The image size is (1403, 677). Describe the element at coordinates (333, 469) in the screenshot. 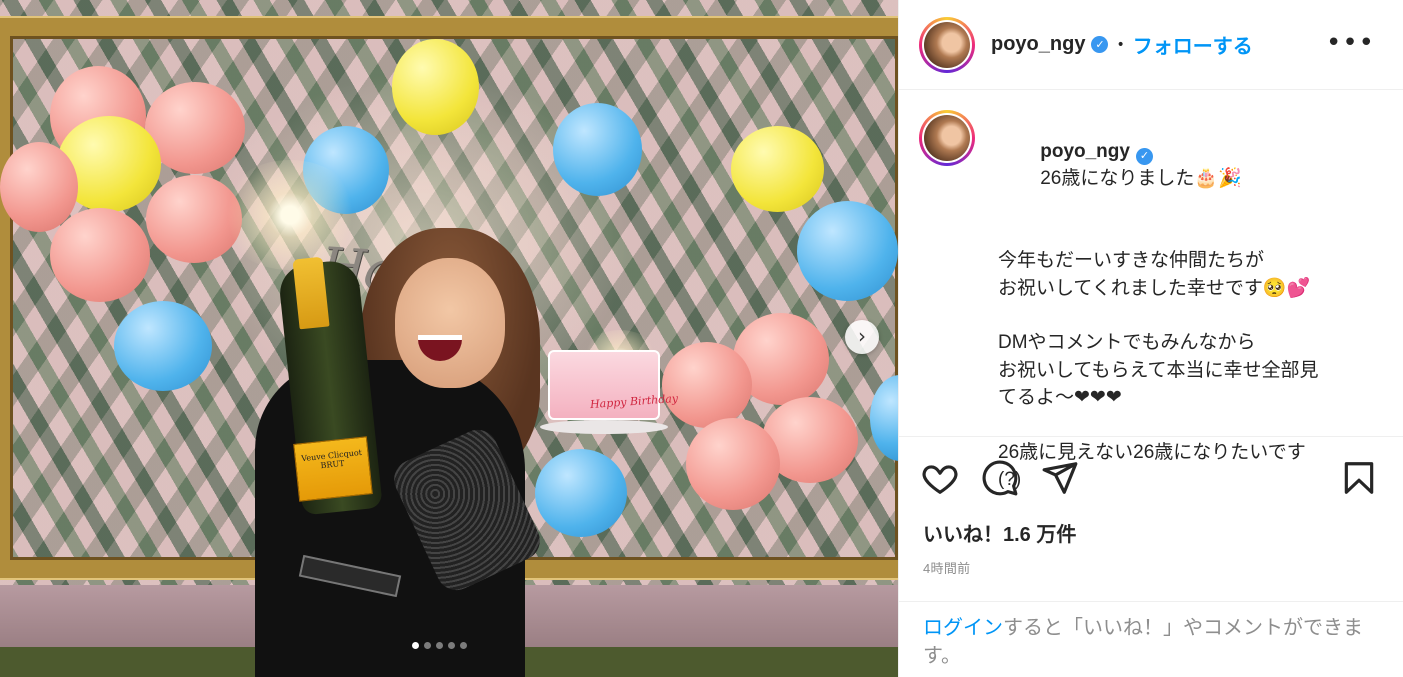

I see `bottle-label: Veuve Clicquot BRUT` at that location.